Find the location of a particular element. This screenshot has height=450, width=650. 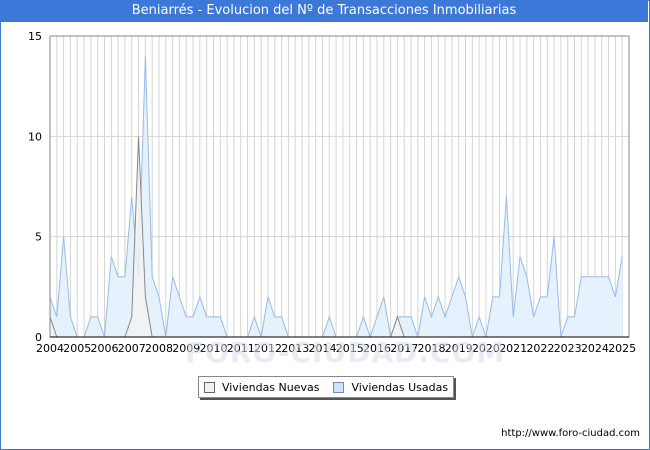

legend-item-usadas: Viviendas Usadas is located at coordinates (390, 387).